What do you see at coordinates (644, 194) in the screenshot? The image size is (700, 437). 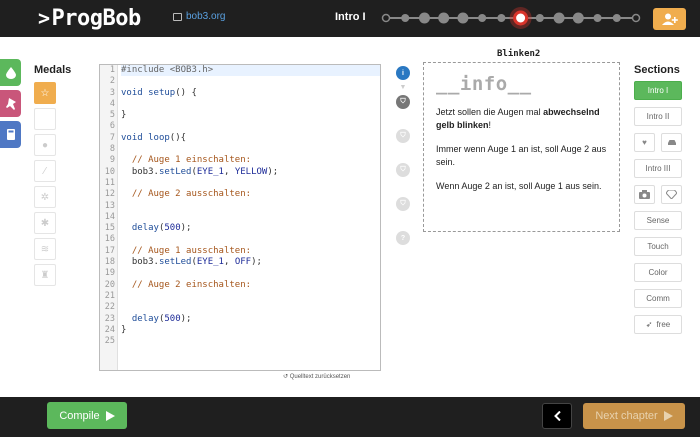 I see `section-camera` at bounding box center [644, 194].